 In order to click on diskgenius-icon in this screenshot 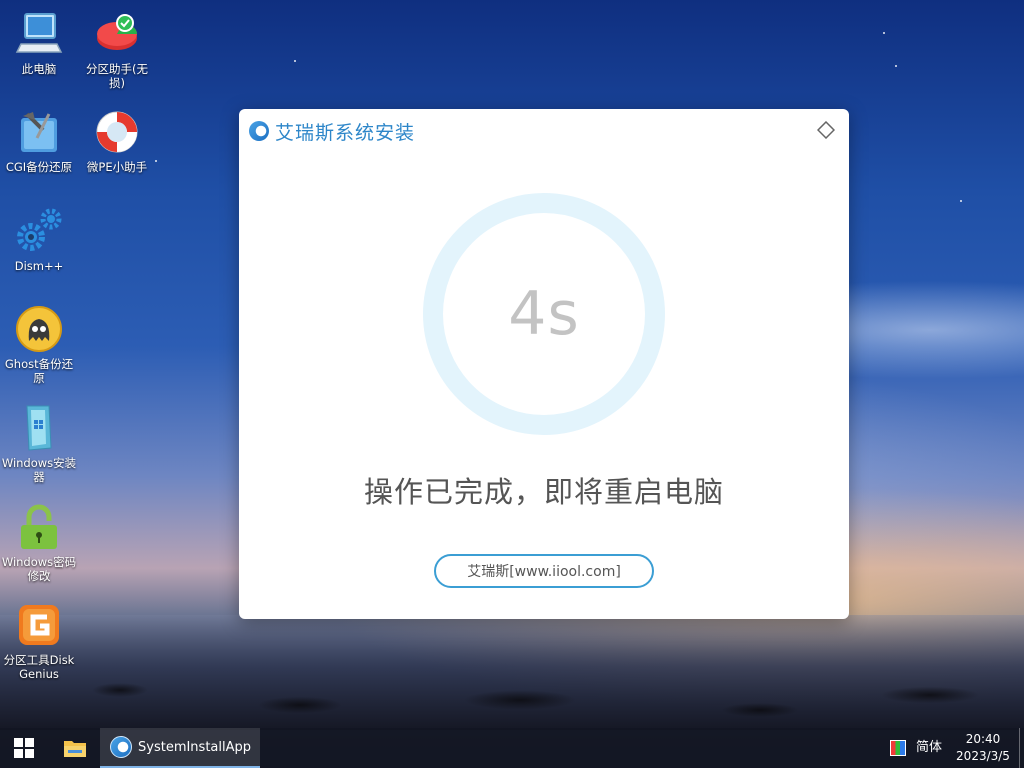, I will do `click(39, 625)`.